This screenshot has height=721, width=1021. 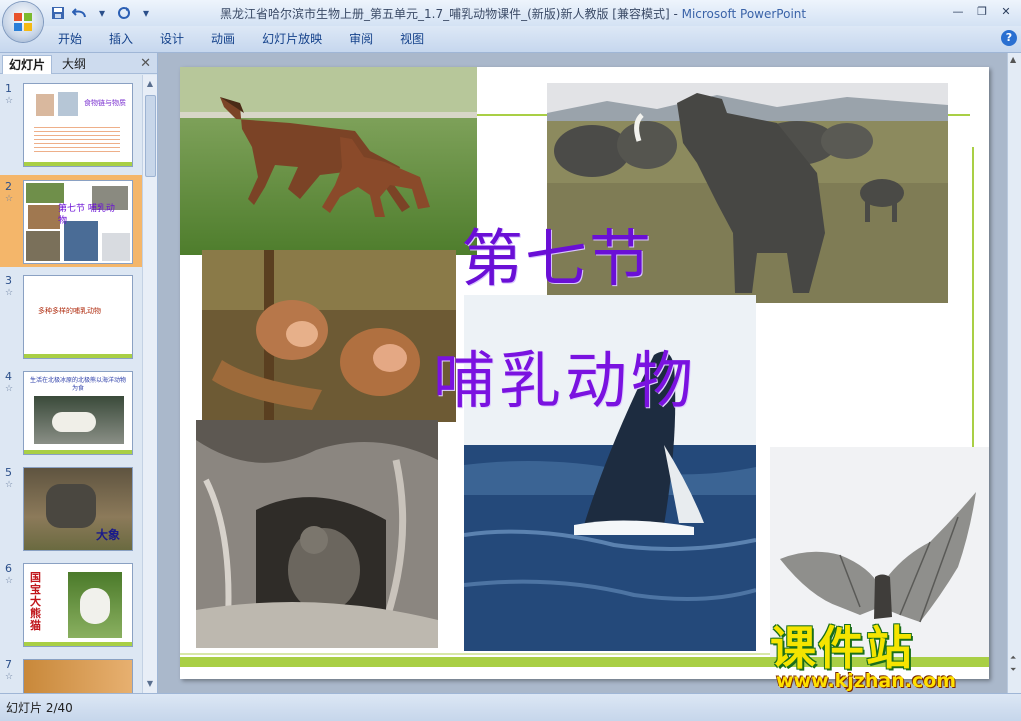 What do you see at coordinates (78, 317) in the screenshot?
I see `thumbnail-image: 多种多样的哺乳动物` at bounding box center [78, 317].